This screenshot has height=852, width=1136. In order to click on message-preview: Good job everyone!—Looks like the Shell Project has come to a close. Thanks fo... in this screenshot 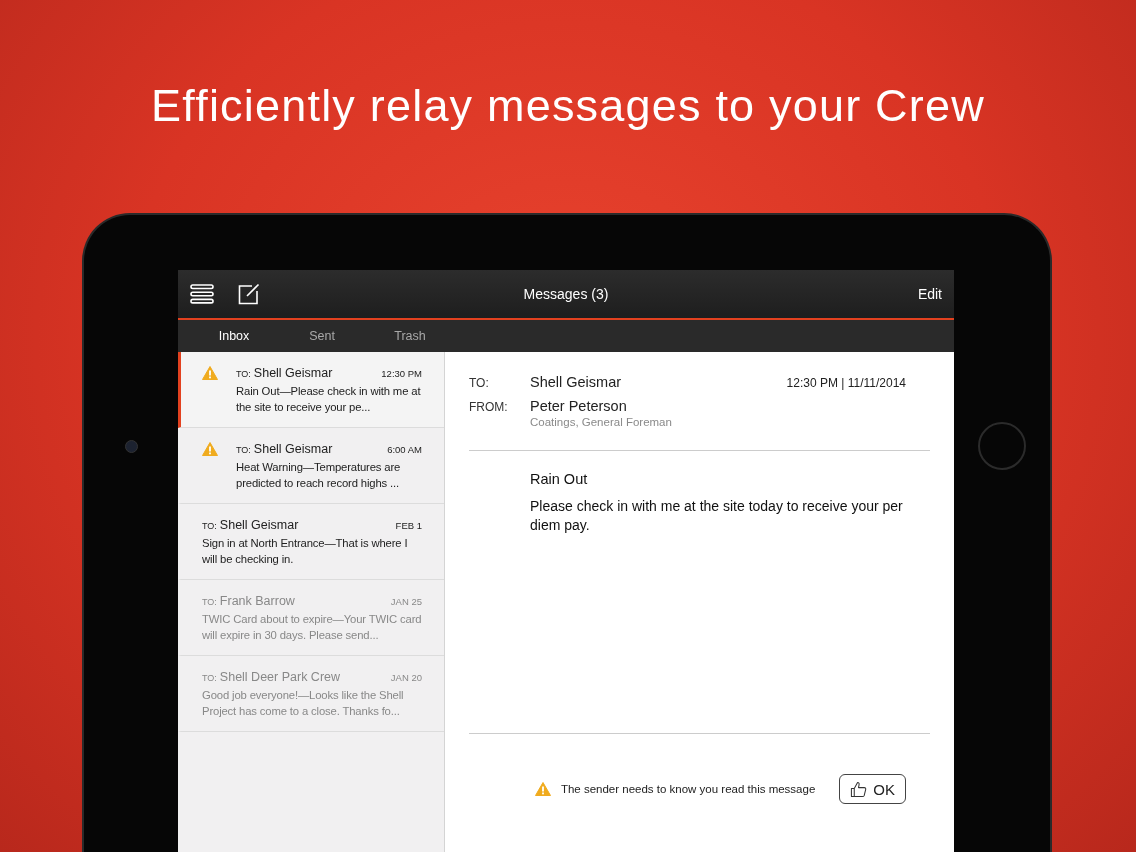, I will do `click(303, 703)`.